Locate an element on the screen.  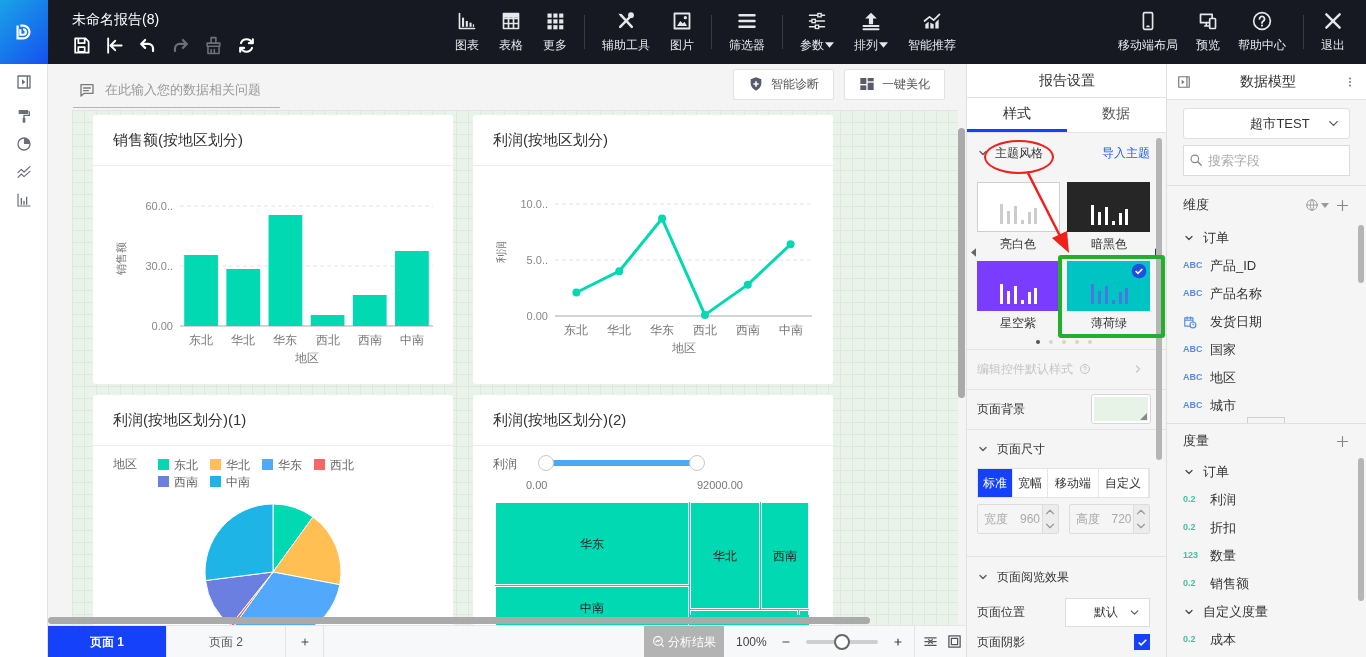
theme-card: 暗黑色 is located at coordinates (1108, 218).